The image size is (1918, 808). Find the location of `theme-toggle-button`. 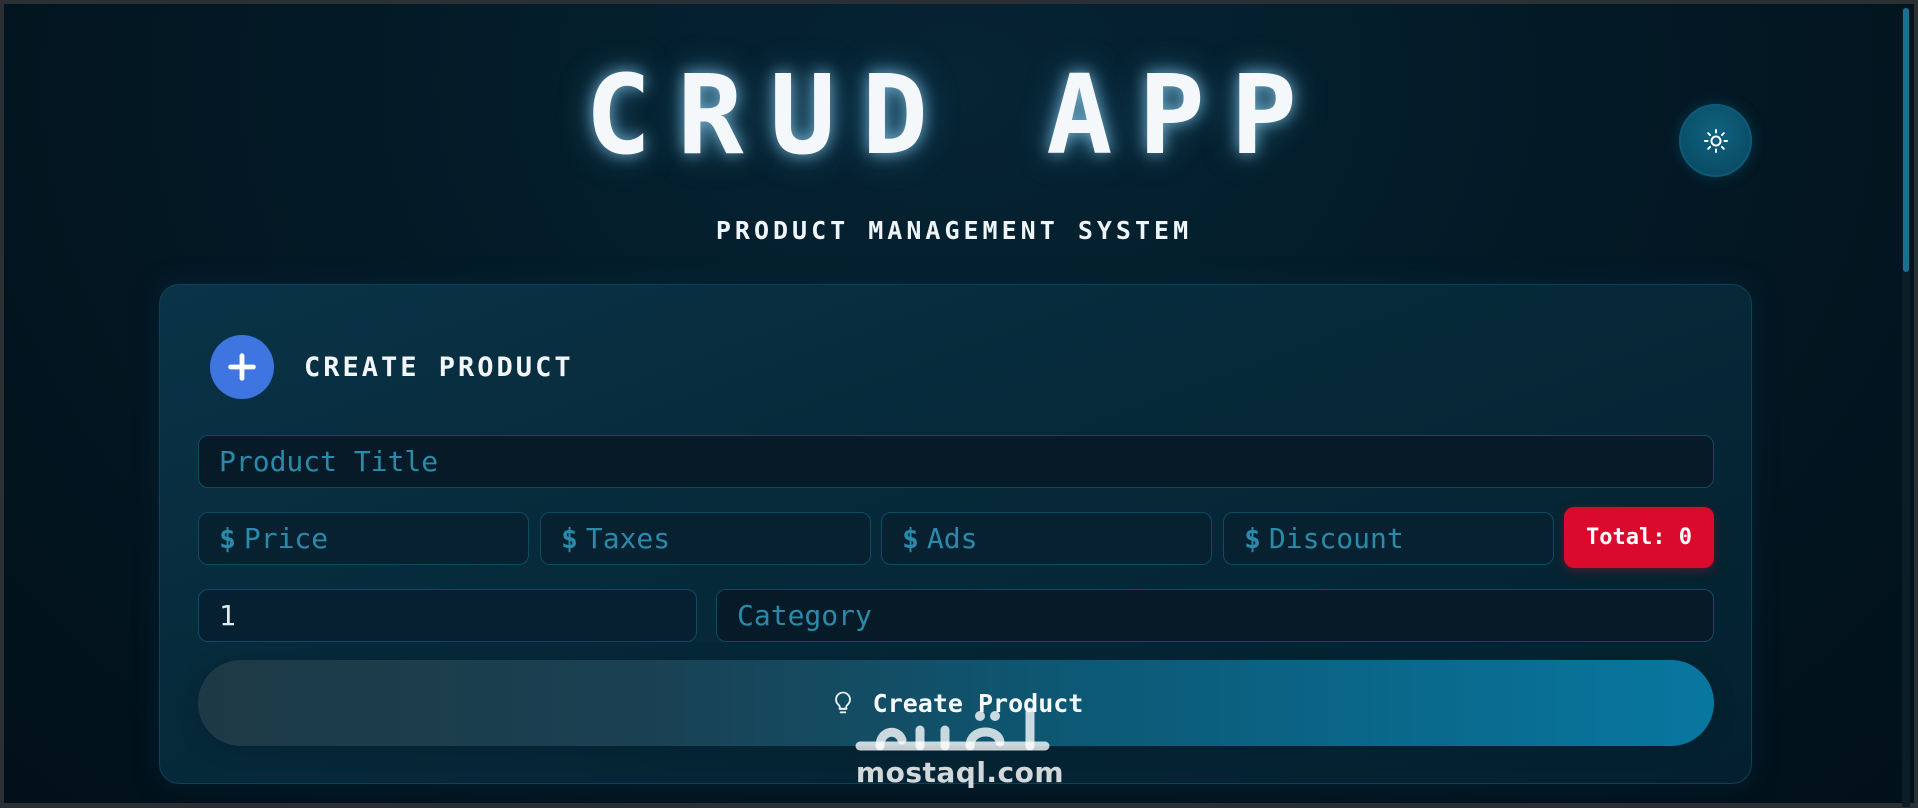

theme-toggle-button is located at coordinates (1715, 140).